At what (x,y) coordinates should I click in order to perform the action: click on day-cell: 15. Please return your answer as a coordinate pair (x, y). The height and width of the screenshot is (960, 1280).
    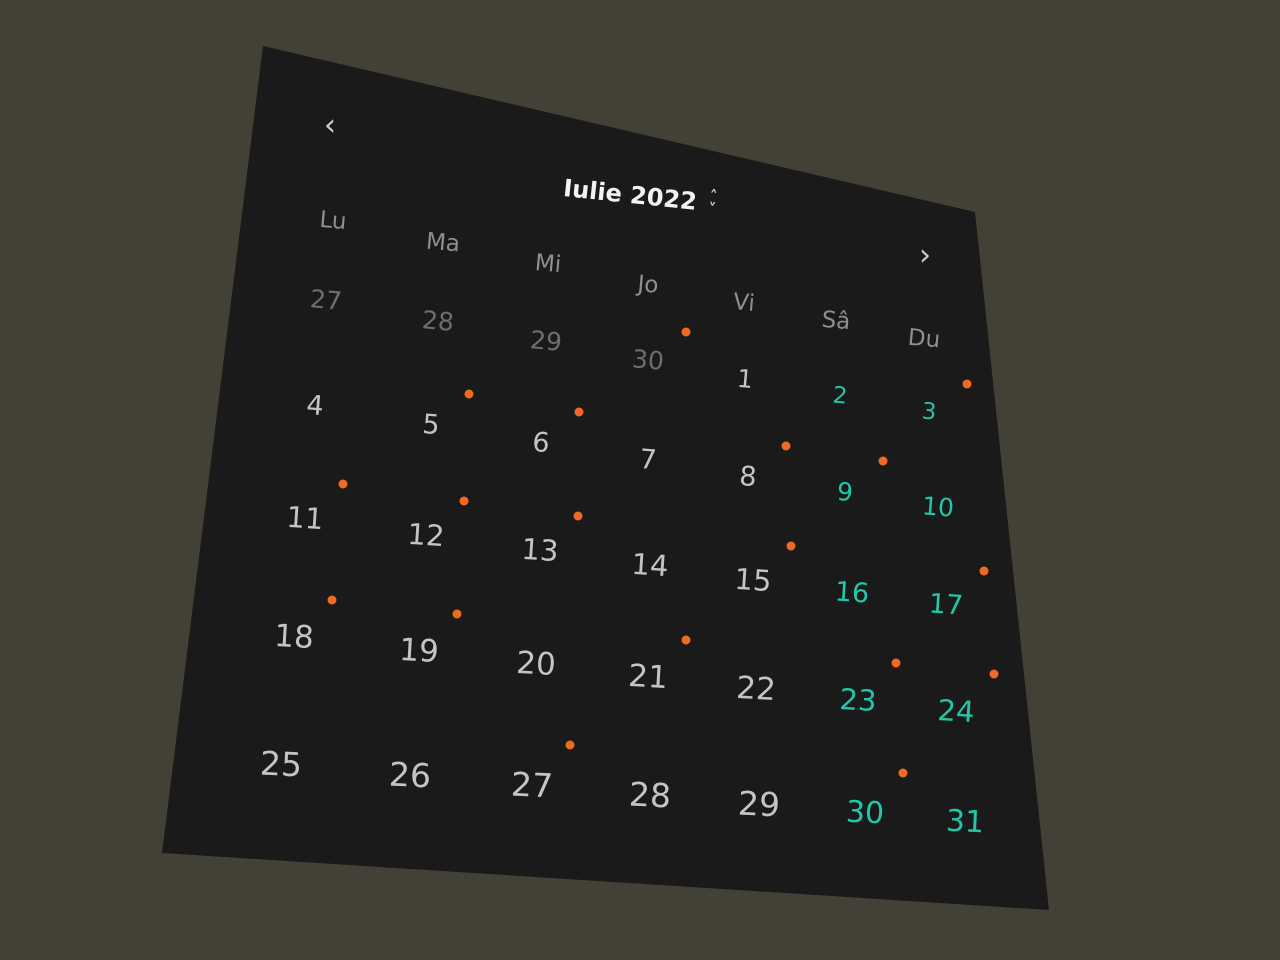
    Looking at the image, I should click on (752, 580).